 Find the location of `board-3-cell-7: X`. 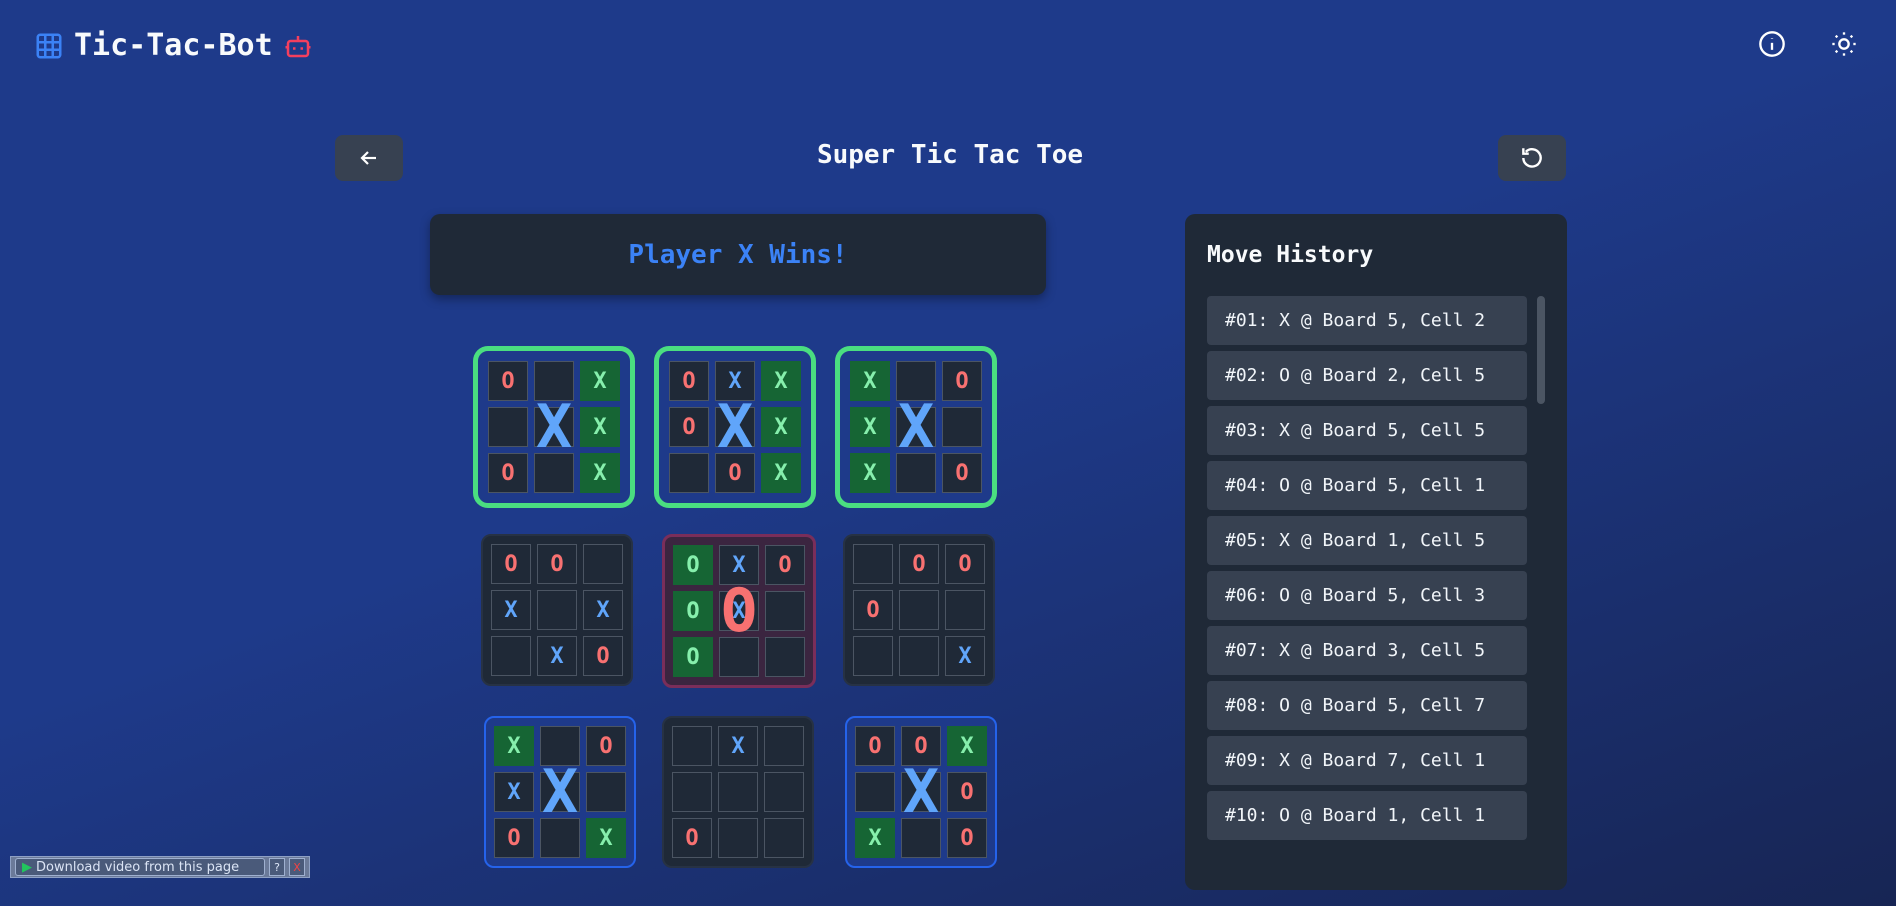

board-3-cell-7: X is located at coordinates (870, 473).